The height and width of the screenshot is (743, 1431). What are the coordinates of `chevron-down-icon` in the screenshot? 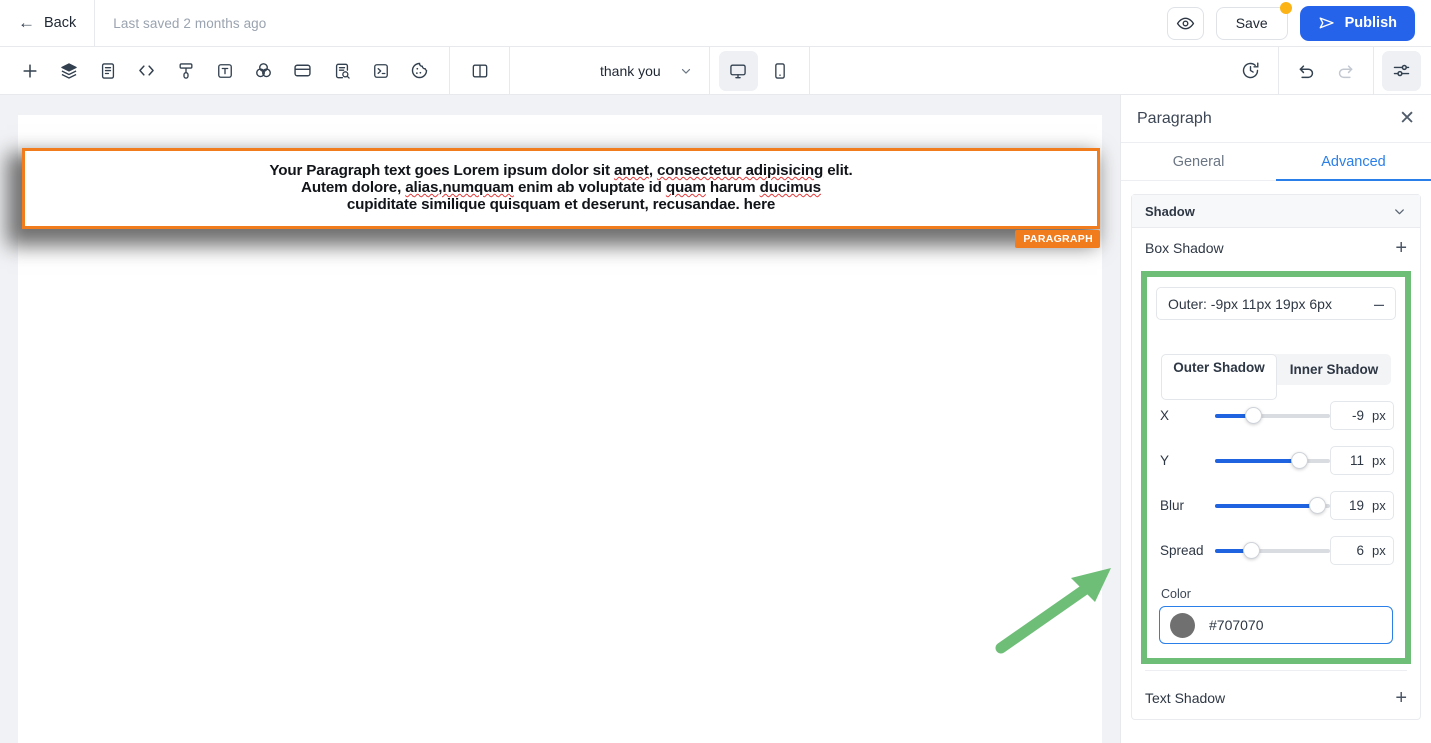 It's located at (685, 71).